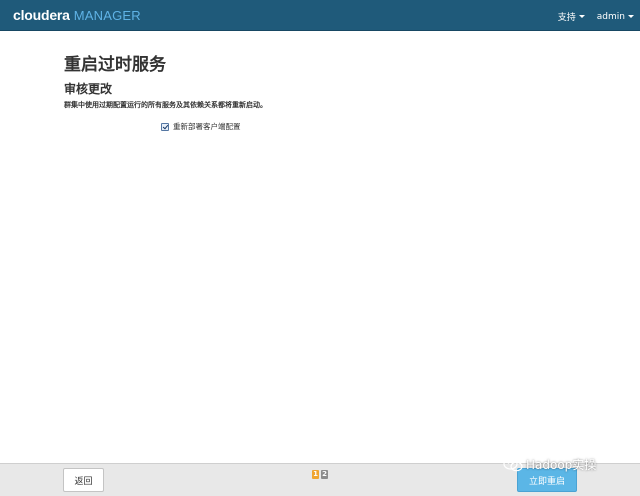 This screenshot has width=640, height=496. What do you see at coordinates (41, 15) in the screenshot?
I see `brand-name: cloudera` at bounding box center [41, 15].